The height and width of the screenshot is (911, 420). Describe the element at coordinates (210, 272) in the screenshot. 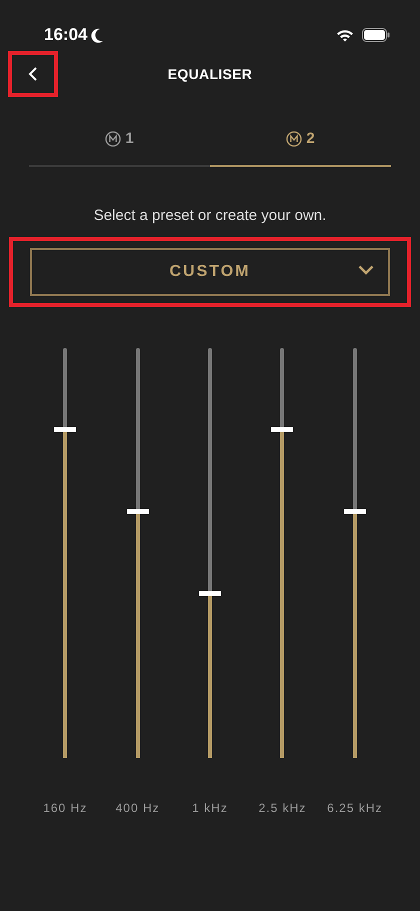

I see `preset-dropdown: CUSTOM` at that location.